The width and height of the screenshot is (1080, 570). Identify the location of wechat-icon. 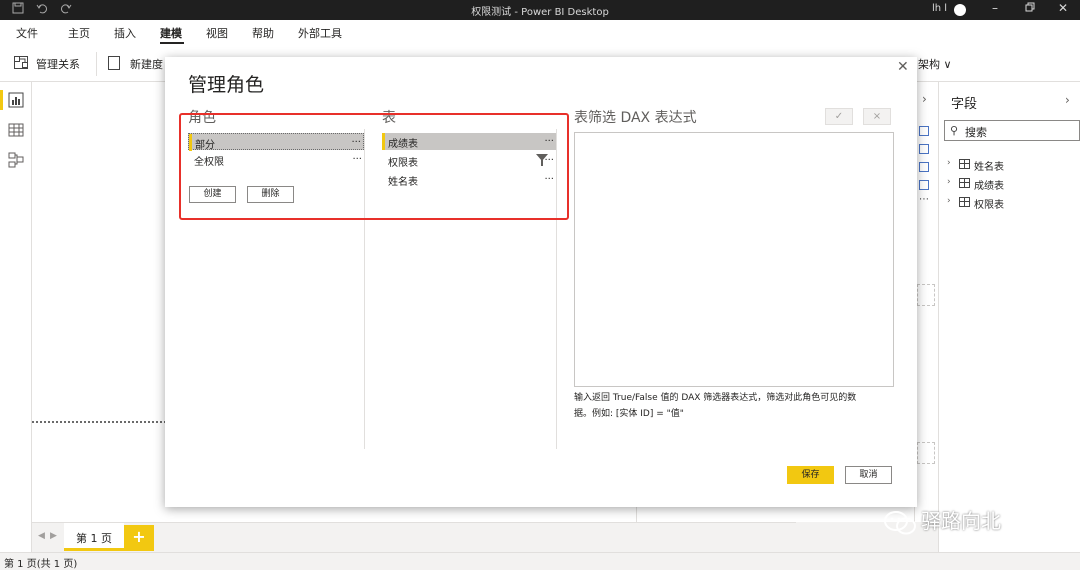
(900, 522).